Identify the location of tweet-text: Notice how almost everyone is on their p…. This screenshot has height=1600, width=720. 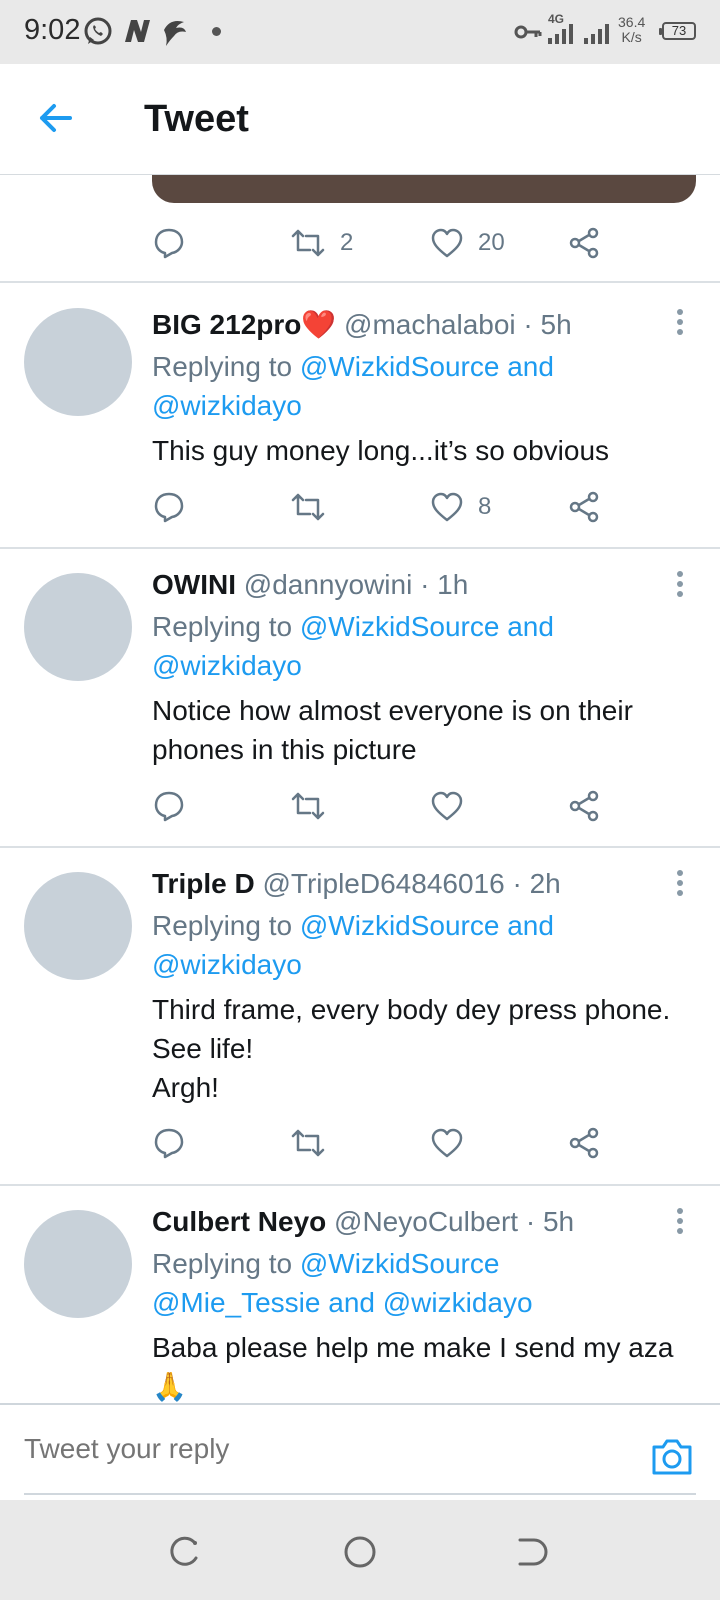
(432, 730).